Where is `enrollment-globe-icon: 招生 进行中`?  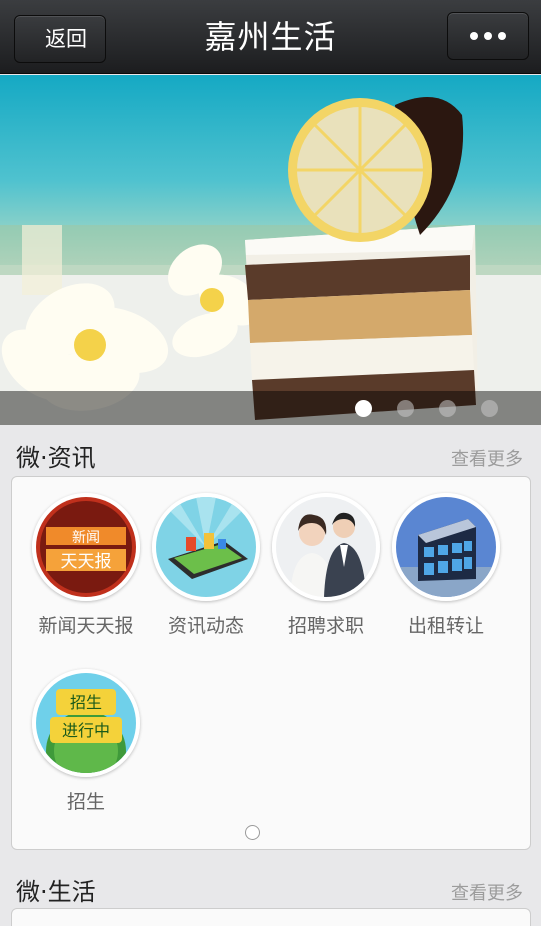
enrollment-globe-icon: 招生 进行中 is located at coordinates (86, 723).